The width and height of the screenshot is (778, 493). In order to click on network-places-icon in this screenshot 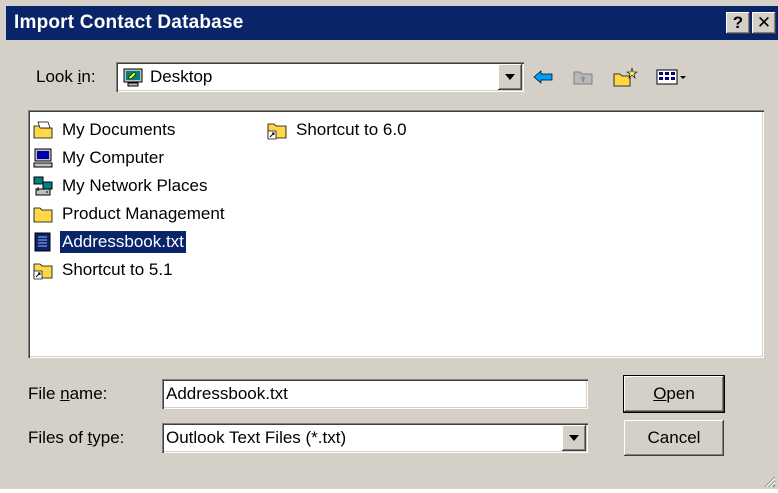, I will do `click(43, 186)`.